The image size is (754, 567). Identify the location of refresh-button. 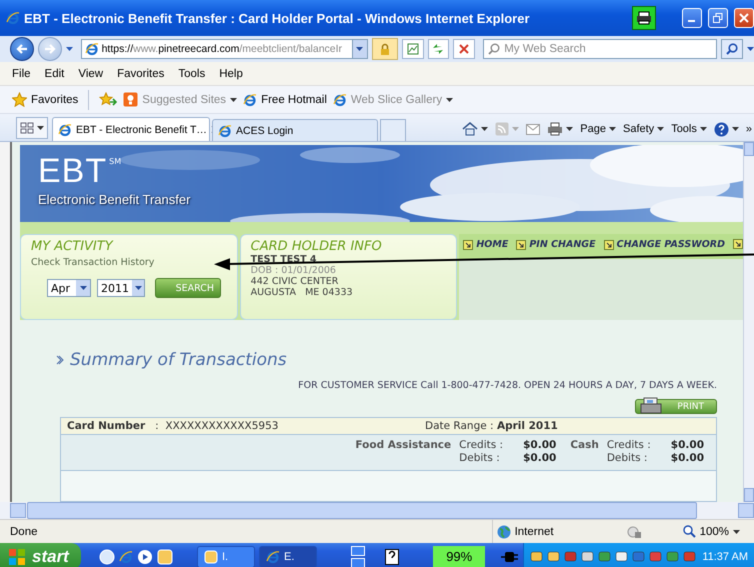
(439, 49).